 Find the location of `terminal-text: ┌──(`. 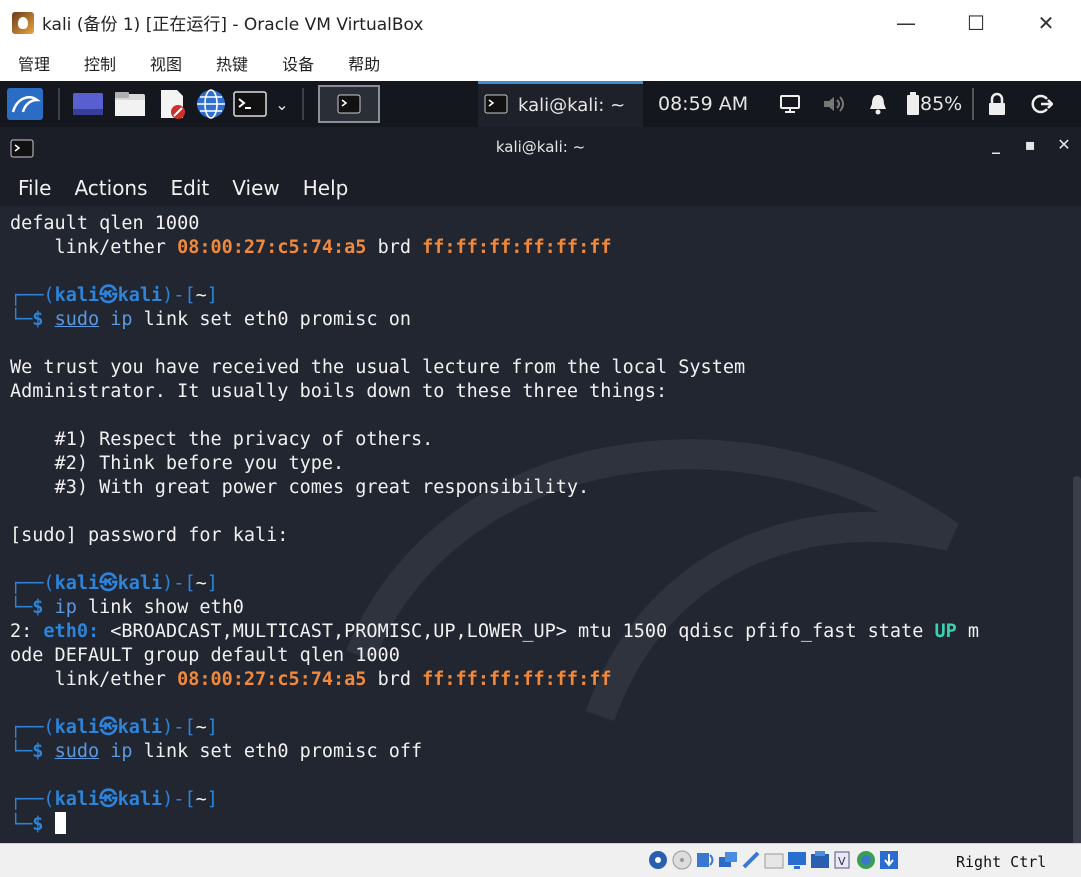

terminal-text: ┌──( is located at coordinates (32, 799).